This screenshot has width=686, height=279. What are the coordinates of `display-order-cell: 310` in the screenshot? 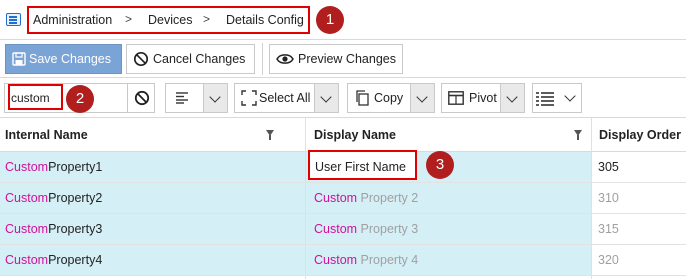 It's located at (639, 198).